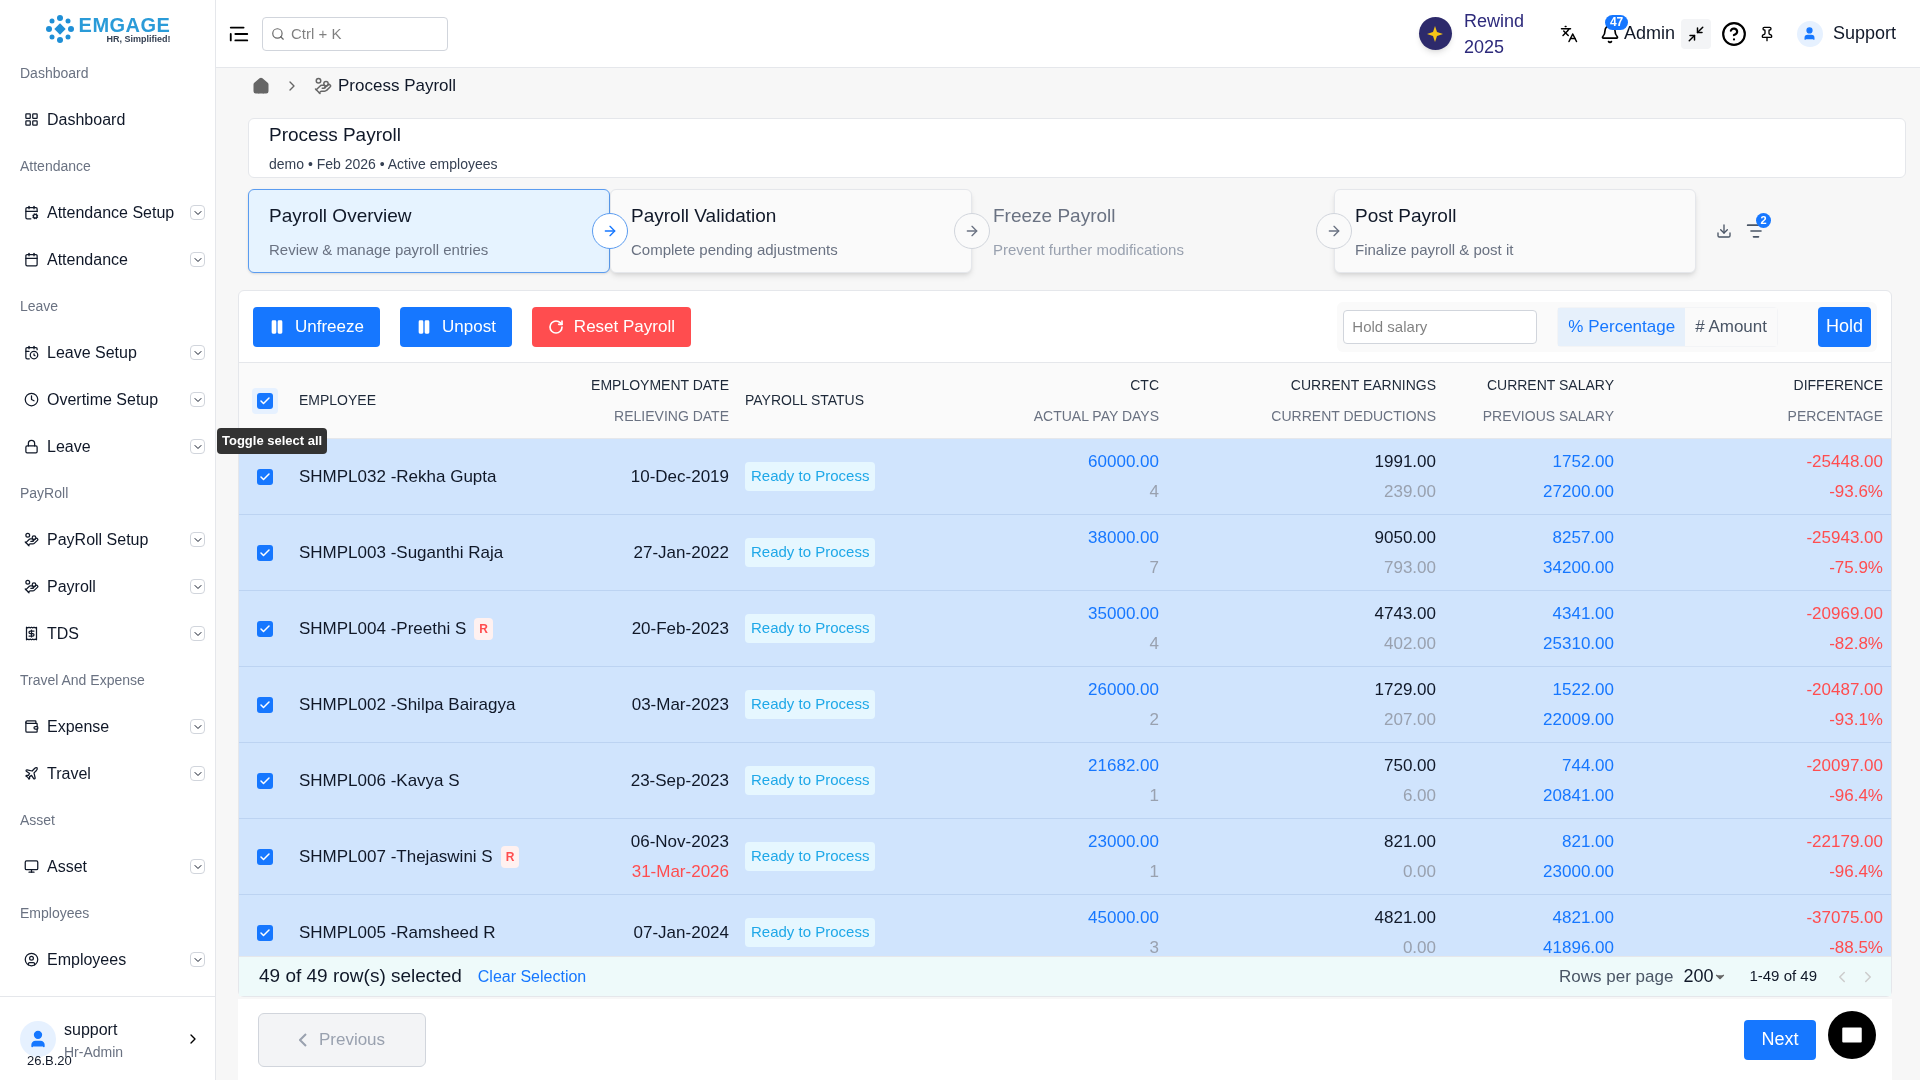  I want to click on table-cell-text: 1729.00, so click(1405, 690).